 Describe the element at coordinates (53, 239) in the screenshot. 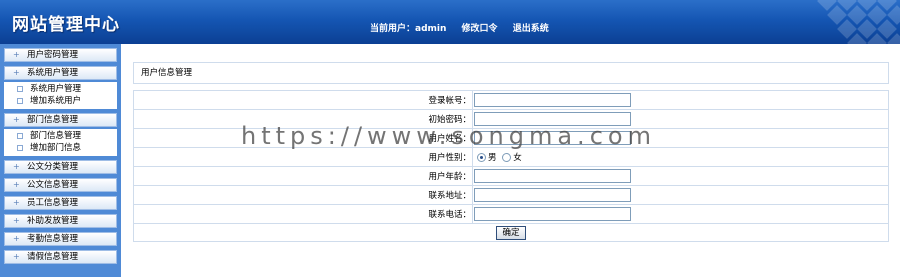

I see `menu-label: 考勤信息管理` at that location.